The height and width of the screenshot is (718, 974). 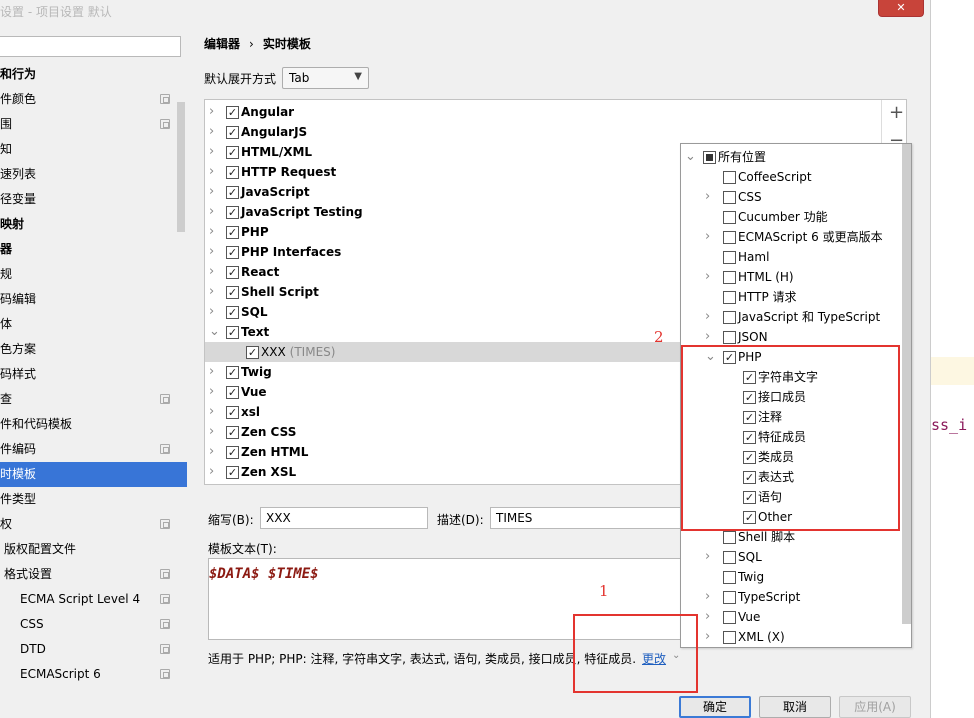 What do you see at coordinates (443, 212) in the screenshot?
I see `template-group-row: › ✓ JavaScript Testing` at bounding box center [443, 212].